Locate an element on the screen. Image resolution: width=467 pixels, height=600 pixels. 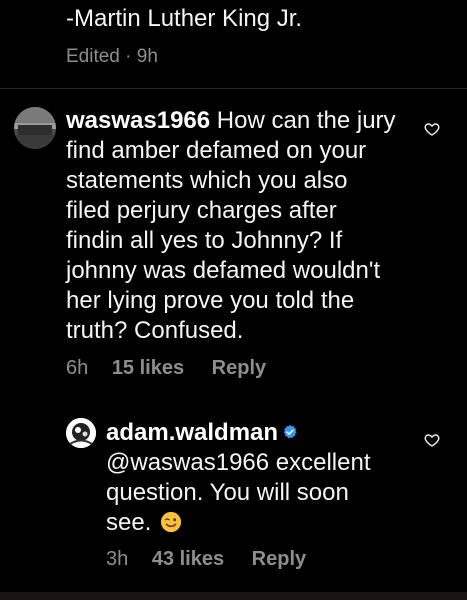
avatar-waswas1966 is located at coordinates (35, 128).